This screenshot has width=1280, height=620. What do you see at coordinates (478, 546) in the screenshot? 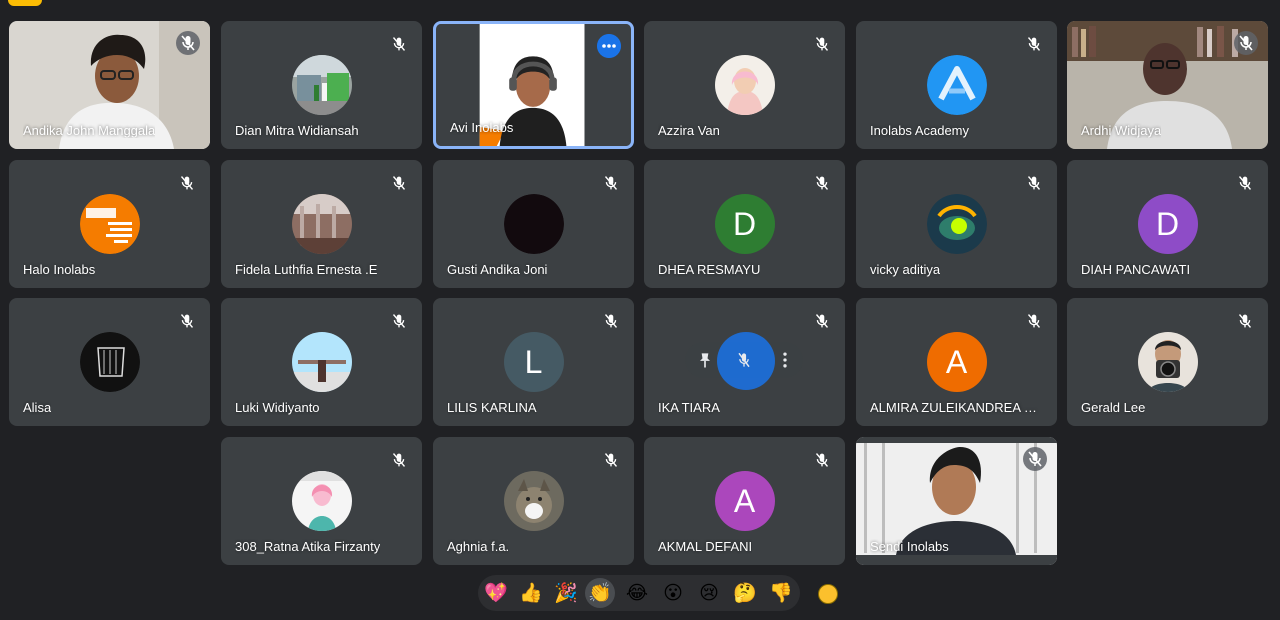
I see `participant-name: Aghnia f.a.` at bounding box center [478, 546].